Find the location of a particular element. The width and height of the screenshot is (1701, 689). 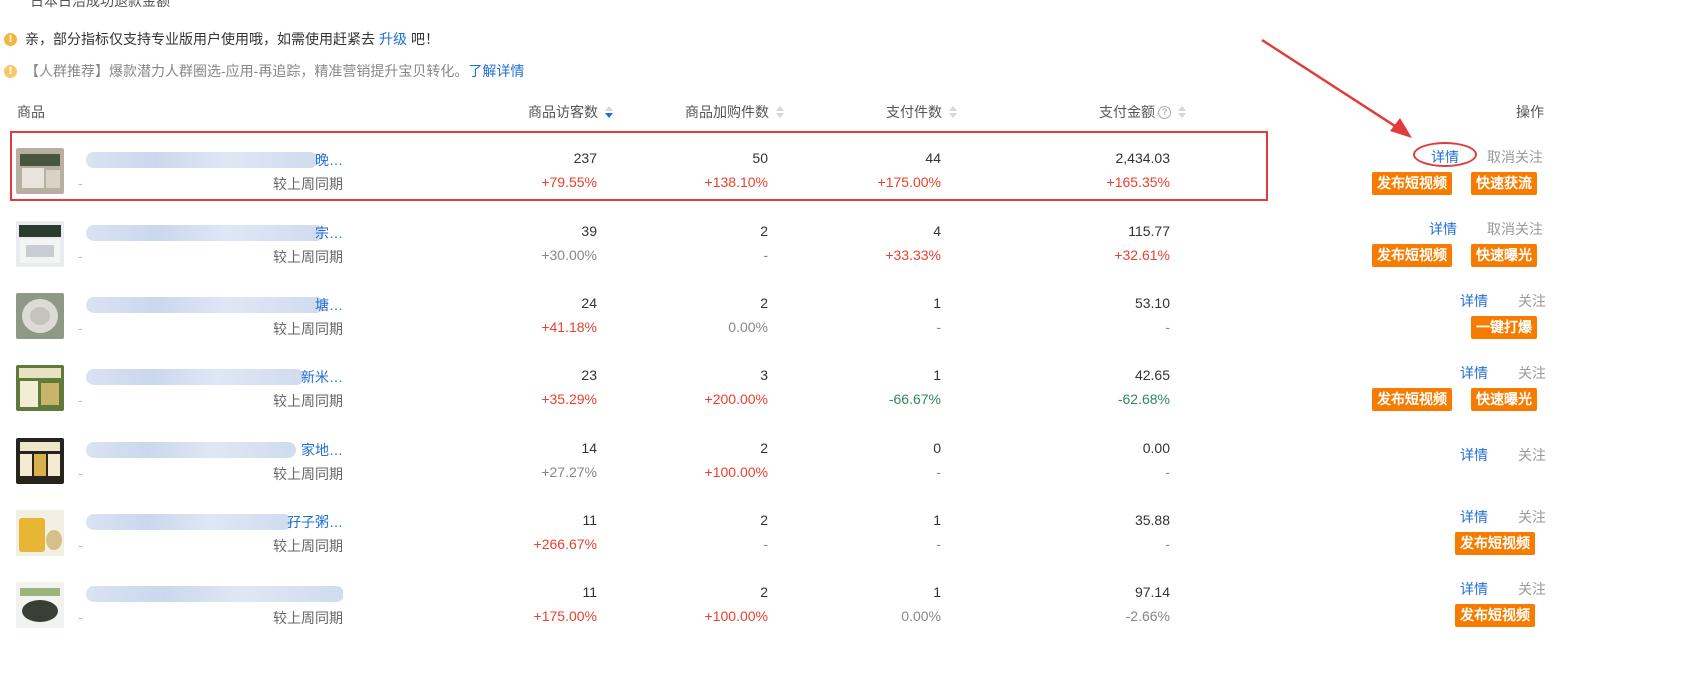

header-visitors-label: 商品访客数 is located at coordinates (563, 112).